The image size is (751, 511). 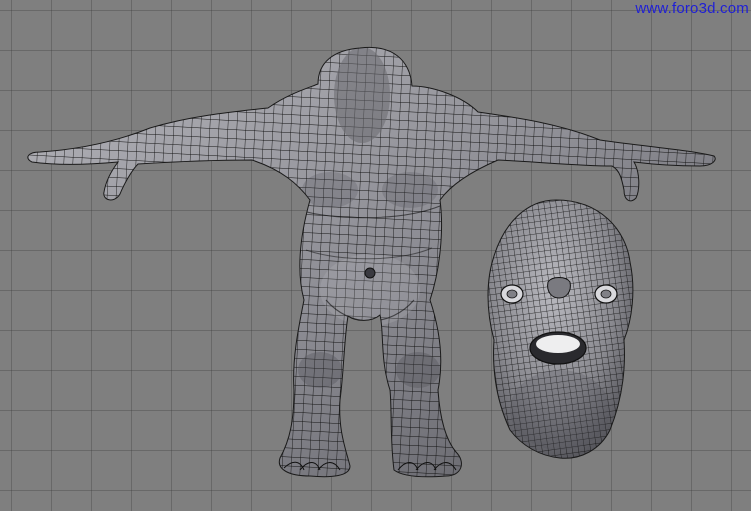 I want to click on teeth, so click(x=558, y=344).